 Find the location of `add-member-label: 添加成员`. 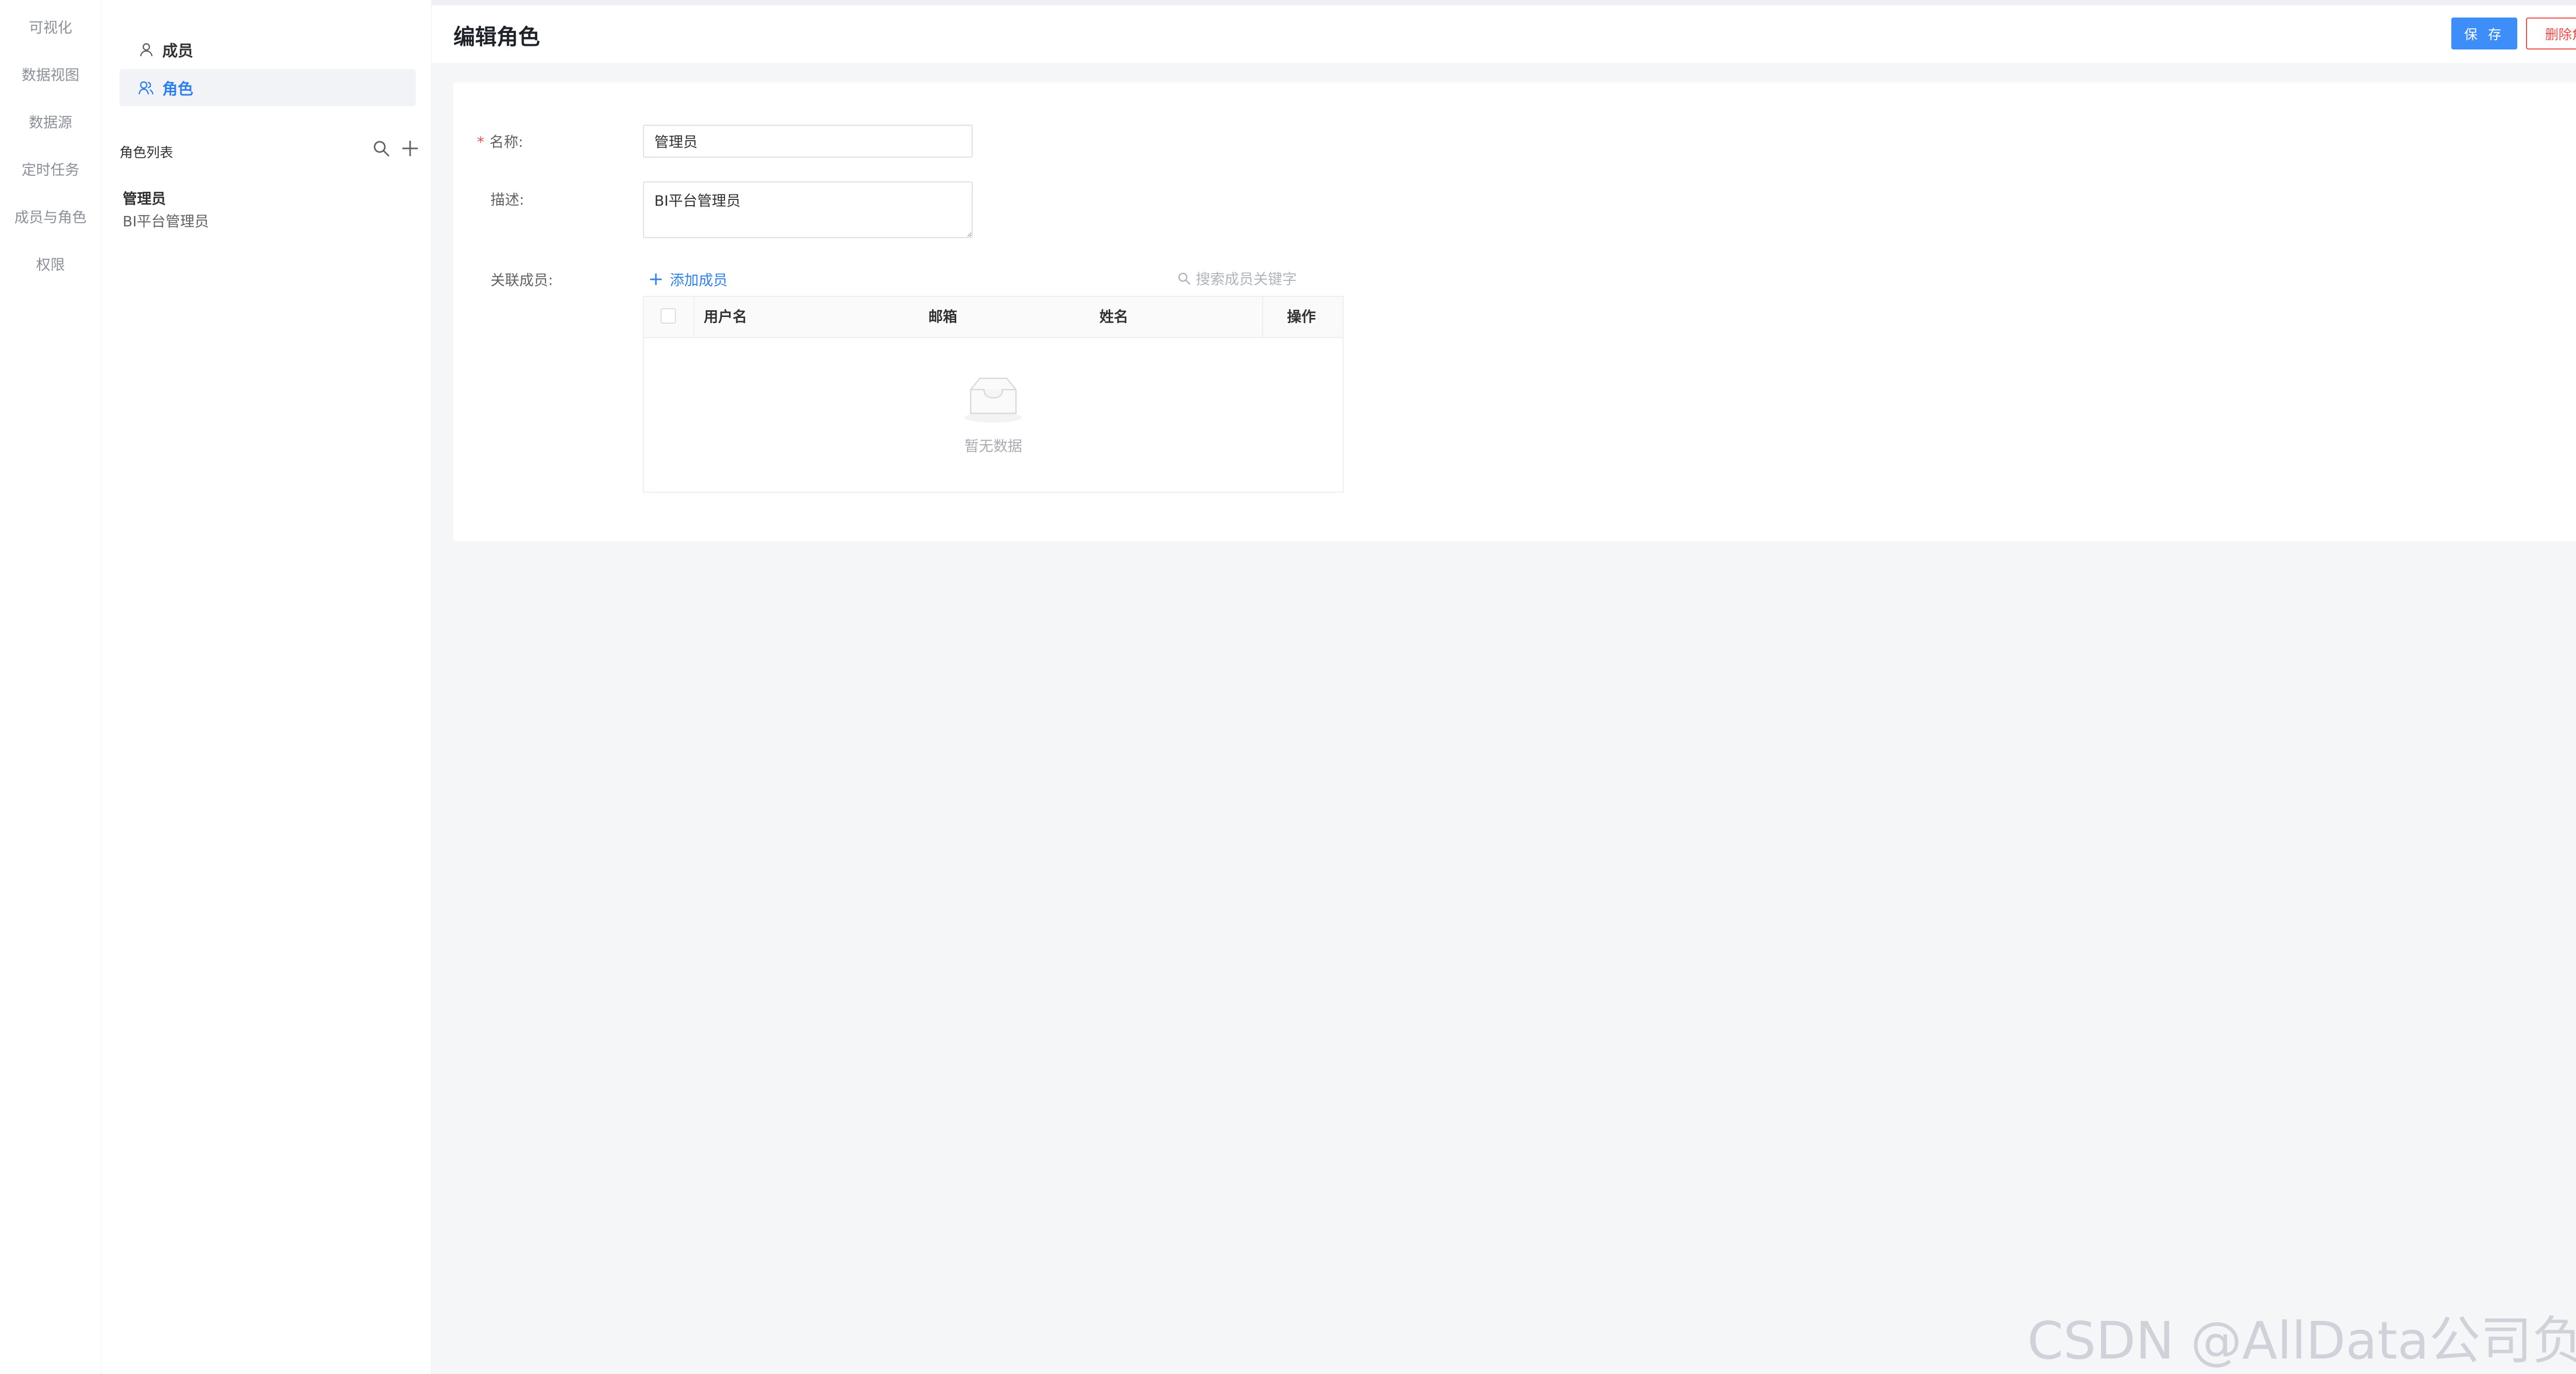

add-member-label: 添加成员 is located at coordinates (699, 280).